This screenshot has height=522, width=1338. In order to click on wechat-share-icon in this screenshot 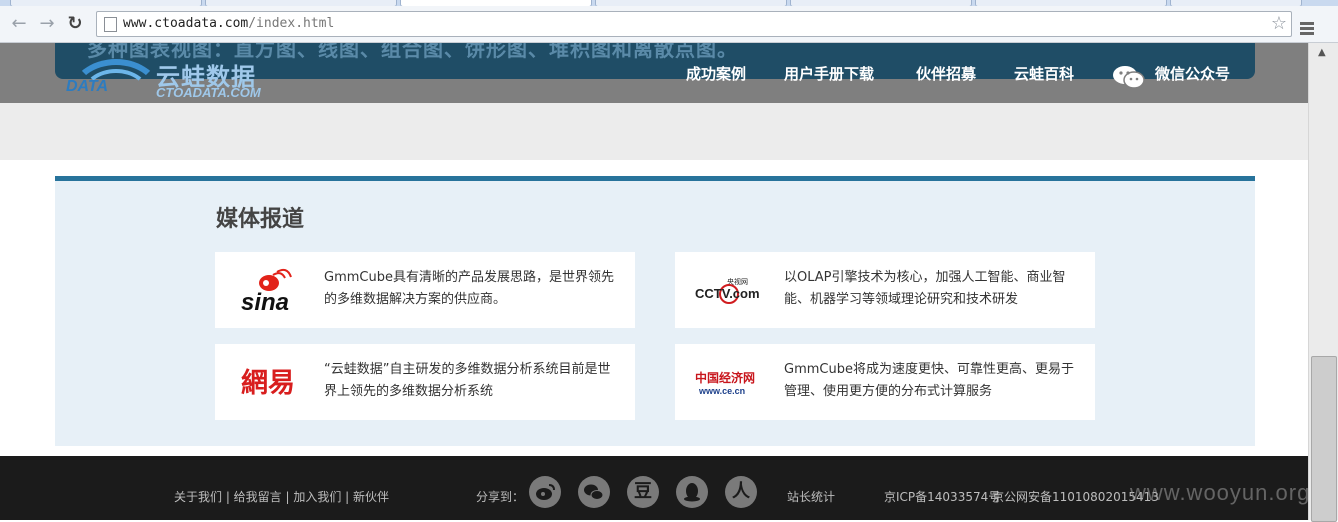, I will do `click(594, 492)`.